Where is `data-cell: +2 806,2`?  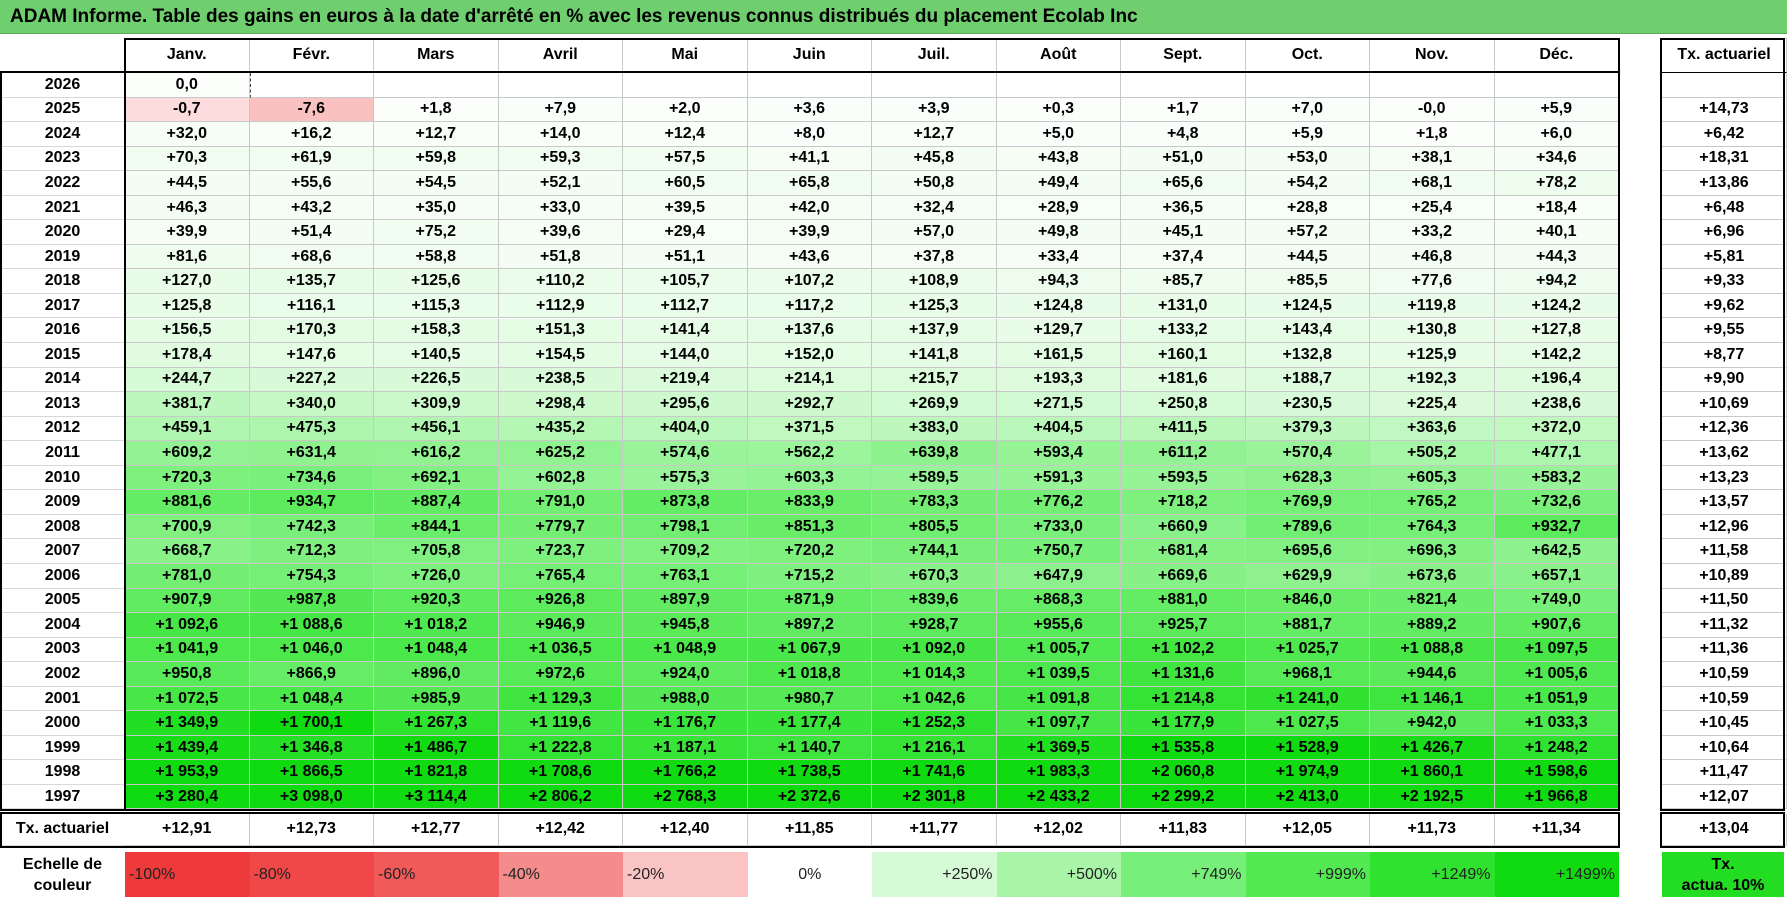
data-cell: +2 806,2 is located at coordinates (560, 797).